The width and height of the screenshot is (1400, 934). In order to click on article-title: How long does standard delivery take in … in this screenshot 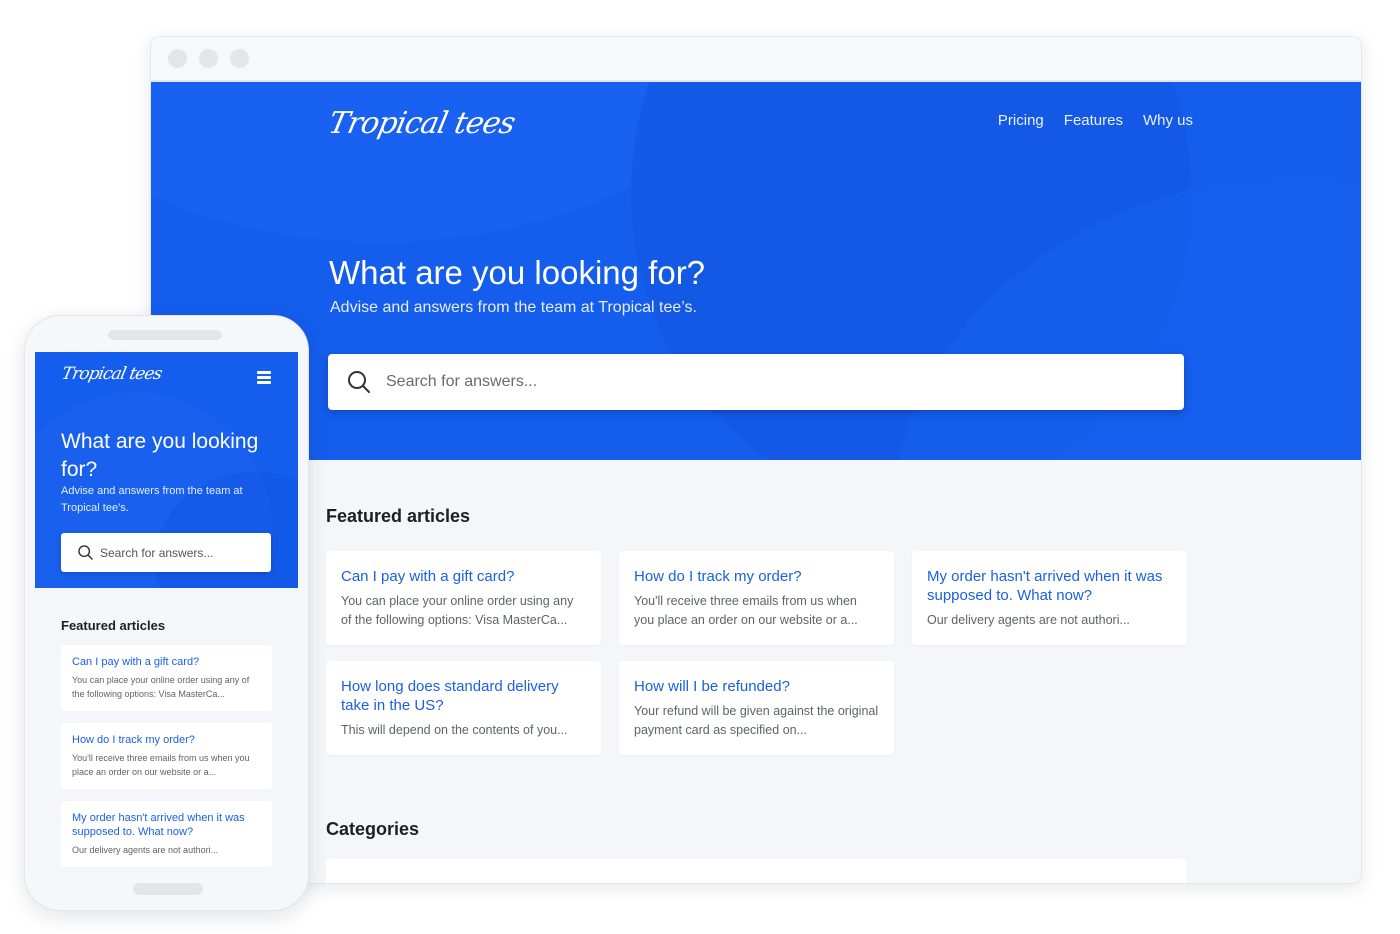, I will do `click(463, 696)`.